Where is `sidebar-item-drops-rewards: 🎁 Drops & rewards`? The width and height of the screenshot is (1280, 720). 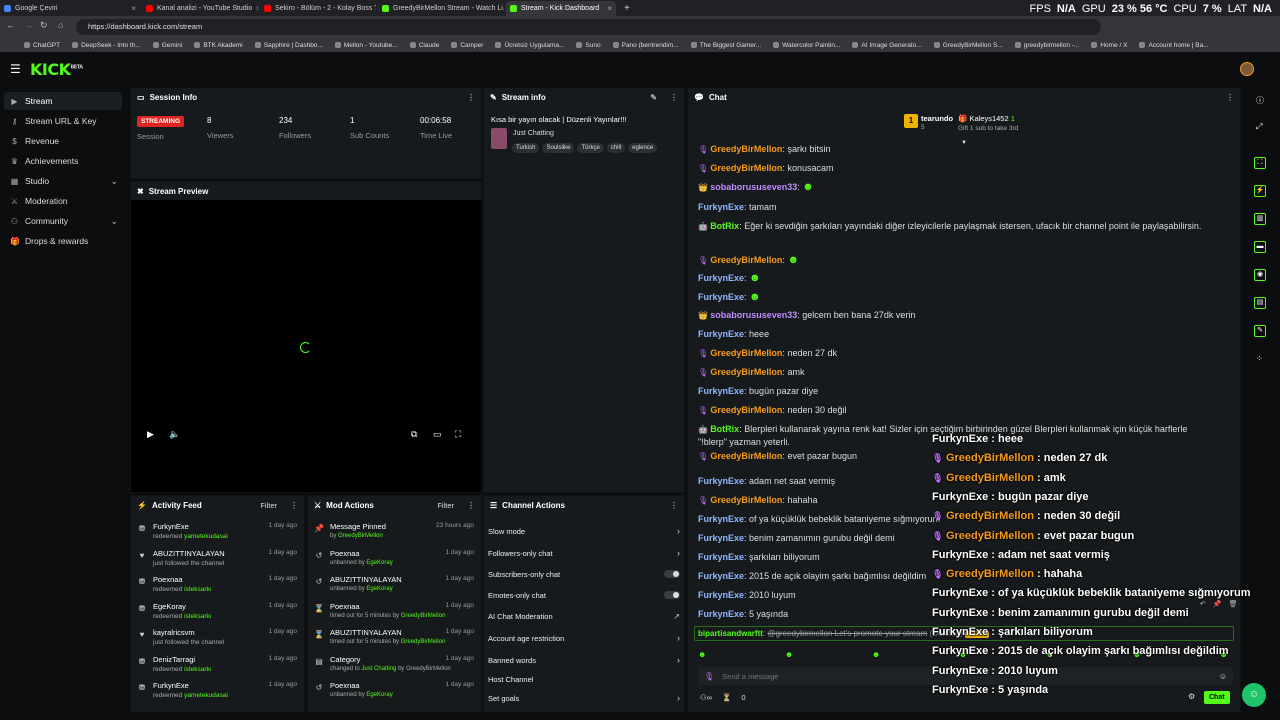
sidebar-item-drops-rewards: 🎁 Drops & rewards is located at coordinates (63, 241).